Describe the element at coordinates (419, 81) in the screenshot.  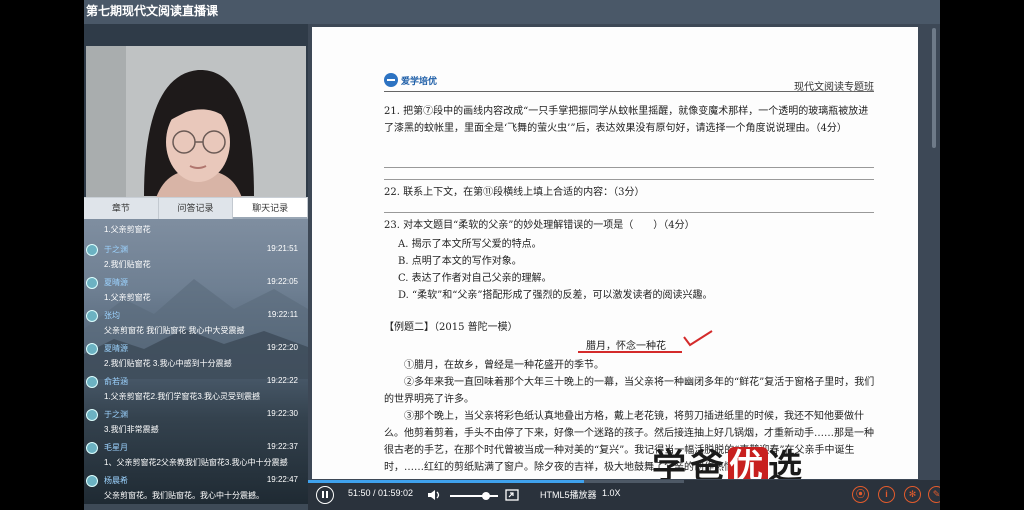
I see `logo-text: 爱学培优` at that location.